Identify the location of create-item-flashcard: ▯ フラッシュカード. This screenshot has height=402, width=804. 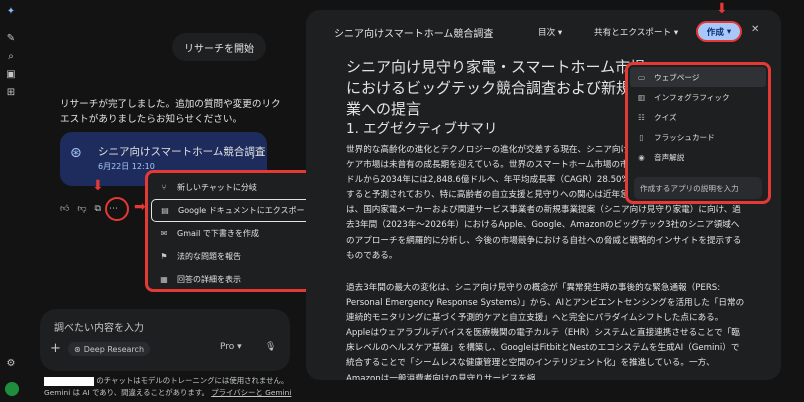
(698, 137).